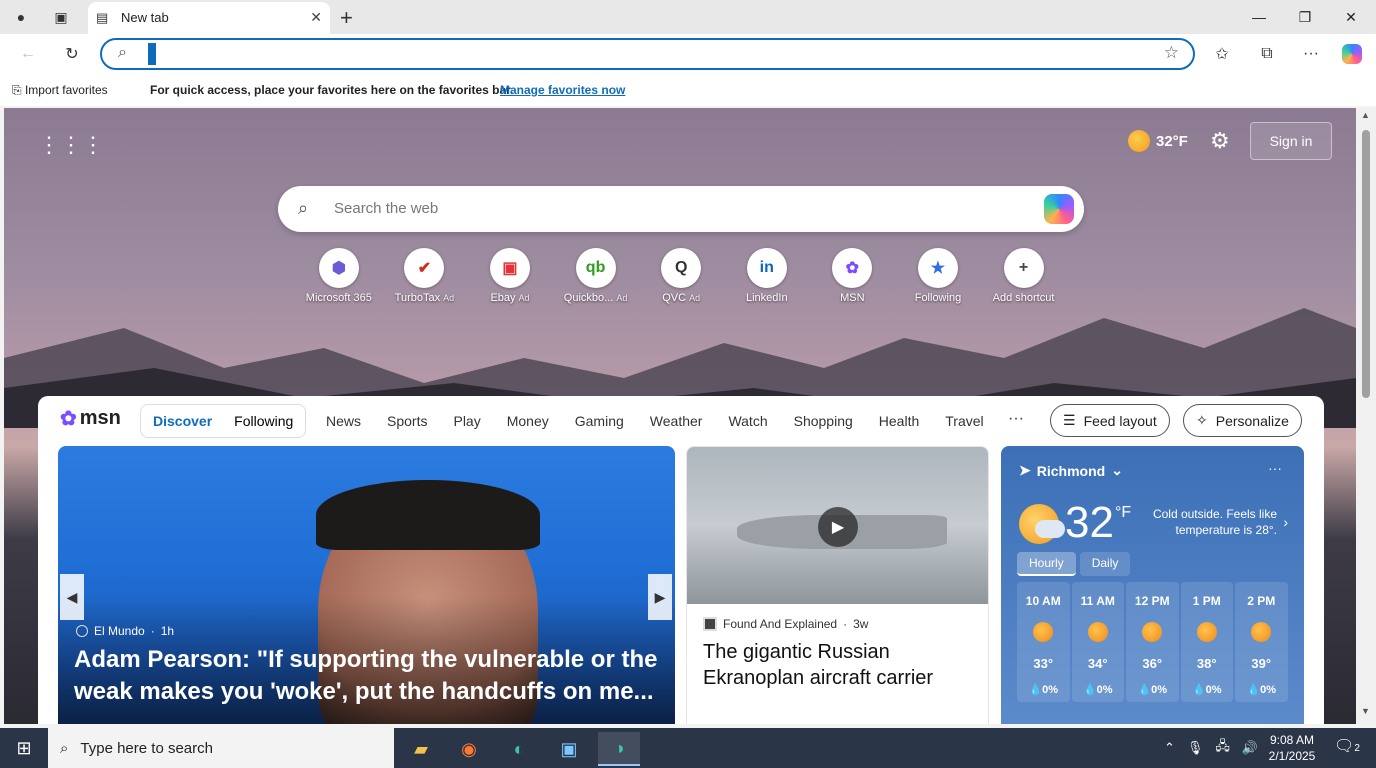 This screenshot has height=768, width=1376. Describe the element at coordinates (421, 749) in the screenshot. I see `file-explorer-icon: ▰` at that location.